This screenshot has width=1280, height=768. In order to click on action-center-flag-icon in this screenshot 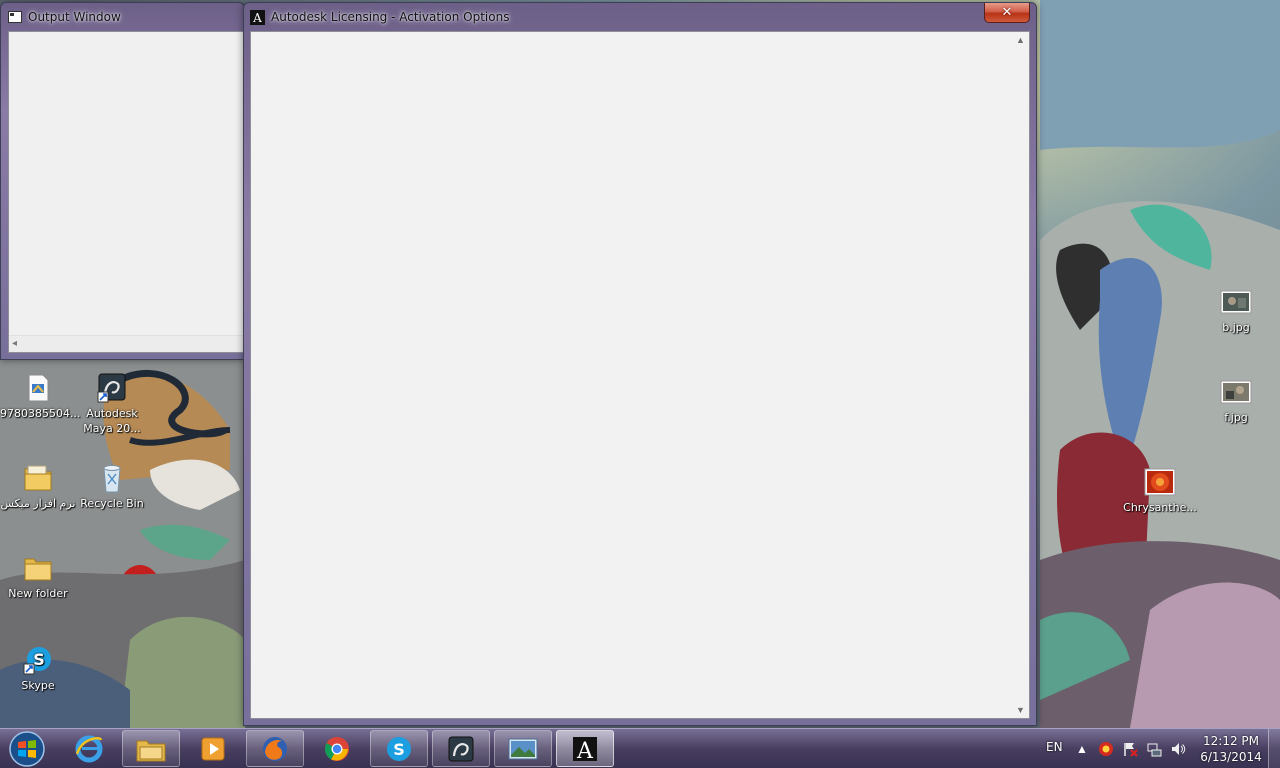, I will do `click(1130, 749)`.